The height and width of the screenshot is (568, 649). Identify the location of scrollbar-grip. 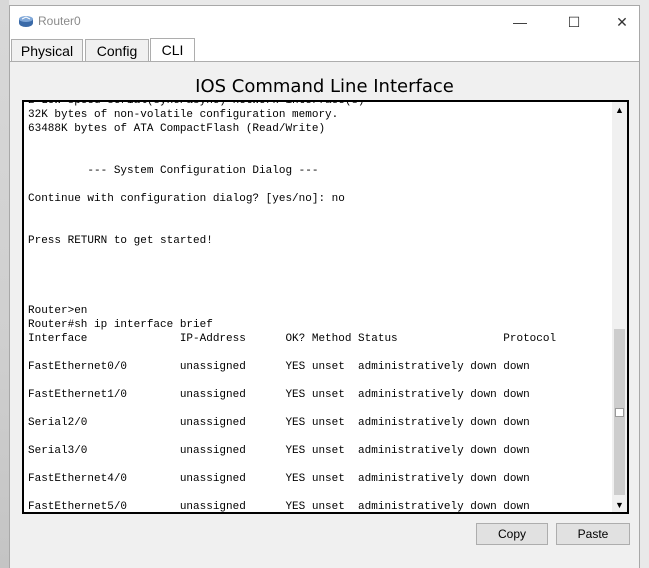
(619, 412).